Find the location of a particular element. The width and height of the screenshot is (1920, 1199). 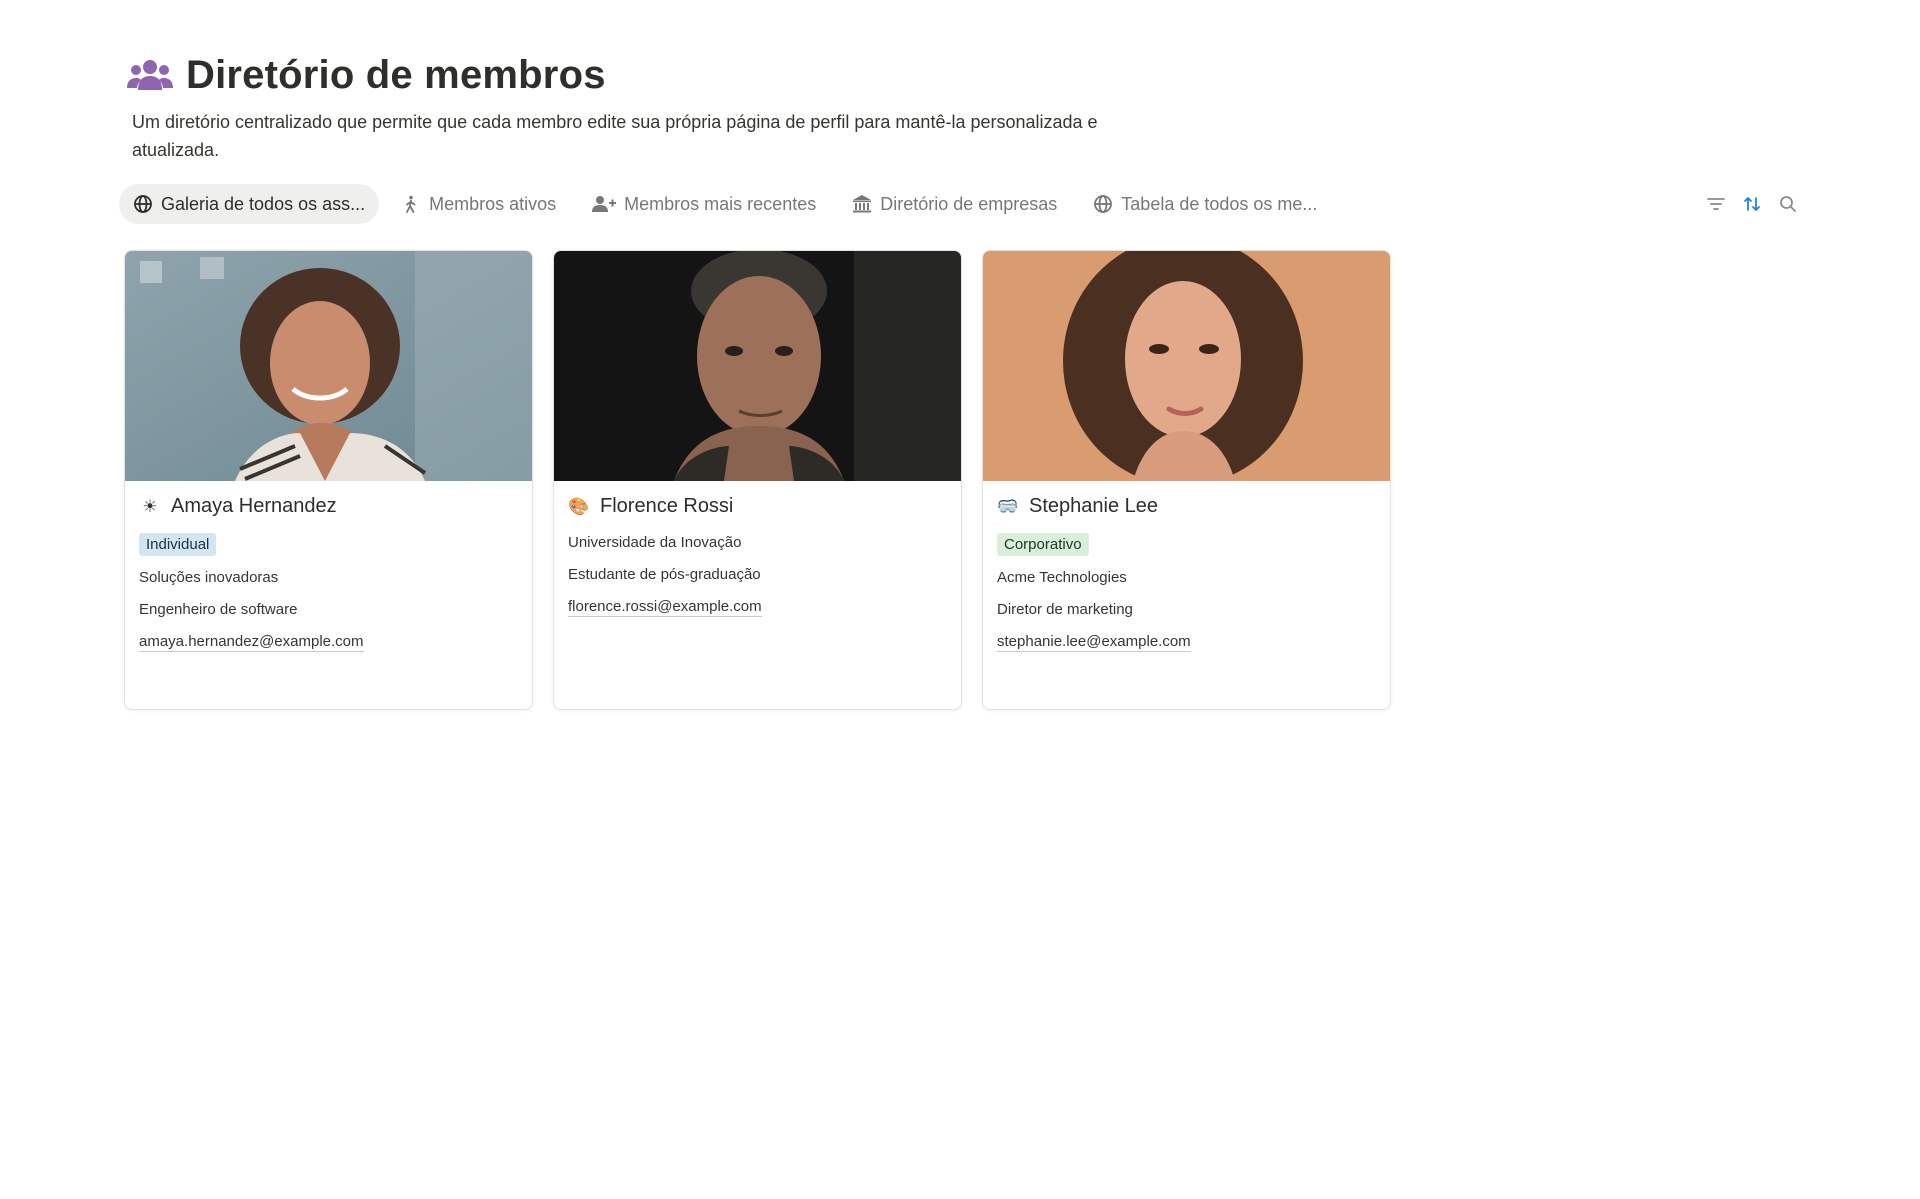

sun-icon: ☀ is located at coordinates (150, 506).